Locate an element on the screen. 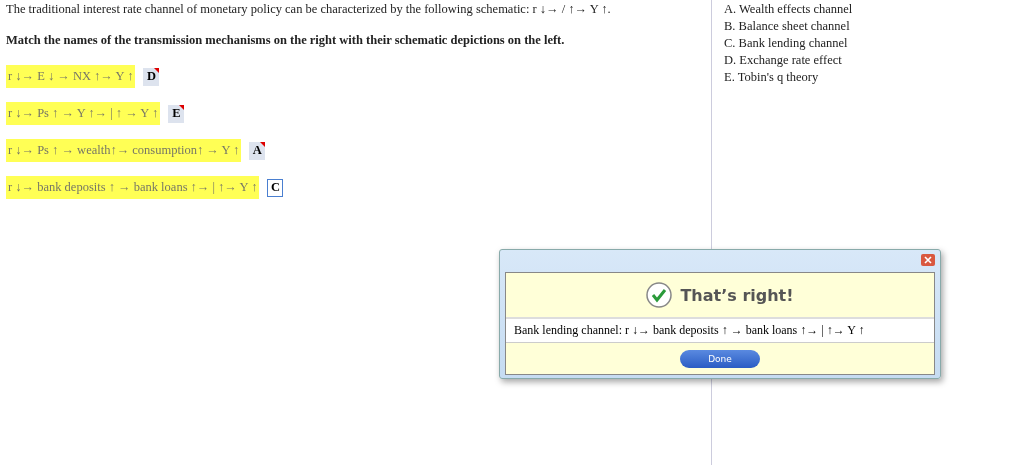 The width and height of the screenshot is (1024, 465). answer-box: A is located at coordinates (257, 150).